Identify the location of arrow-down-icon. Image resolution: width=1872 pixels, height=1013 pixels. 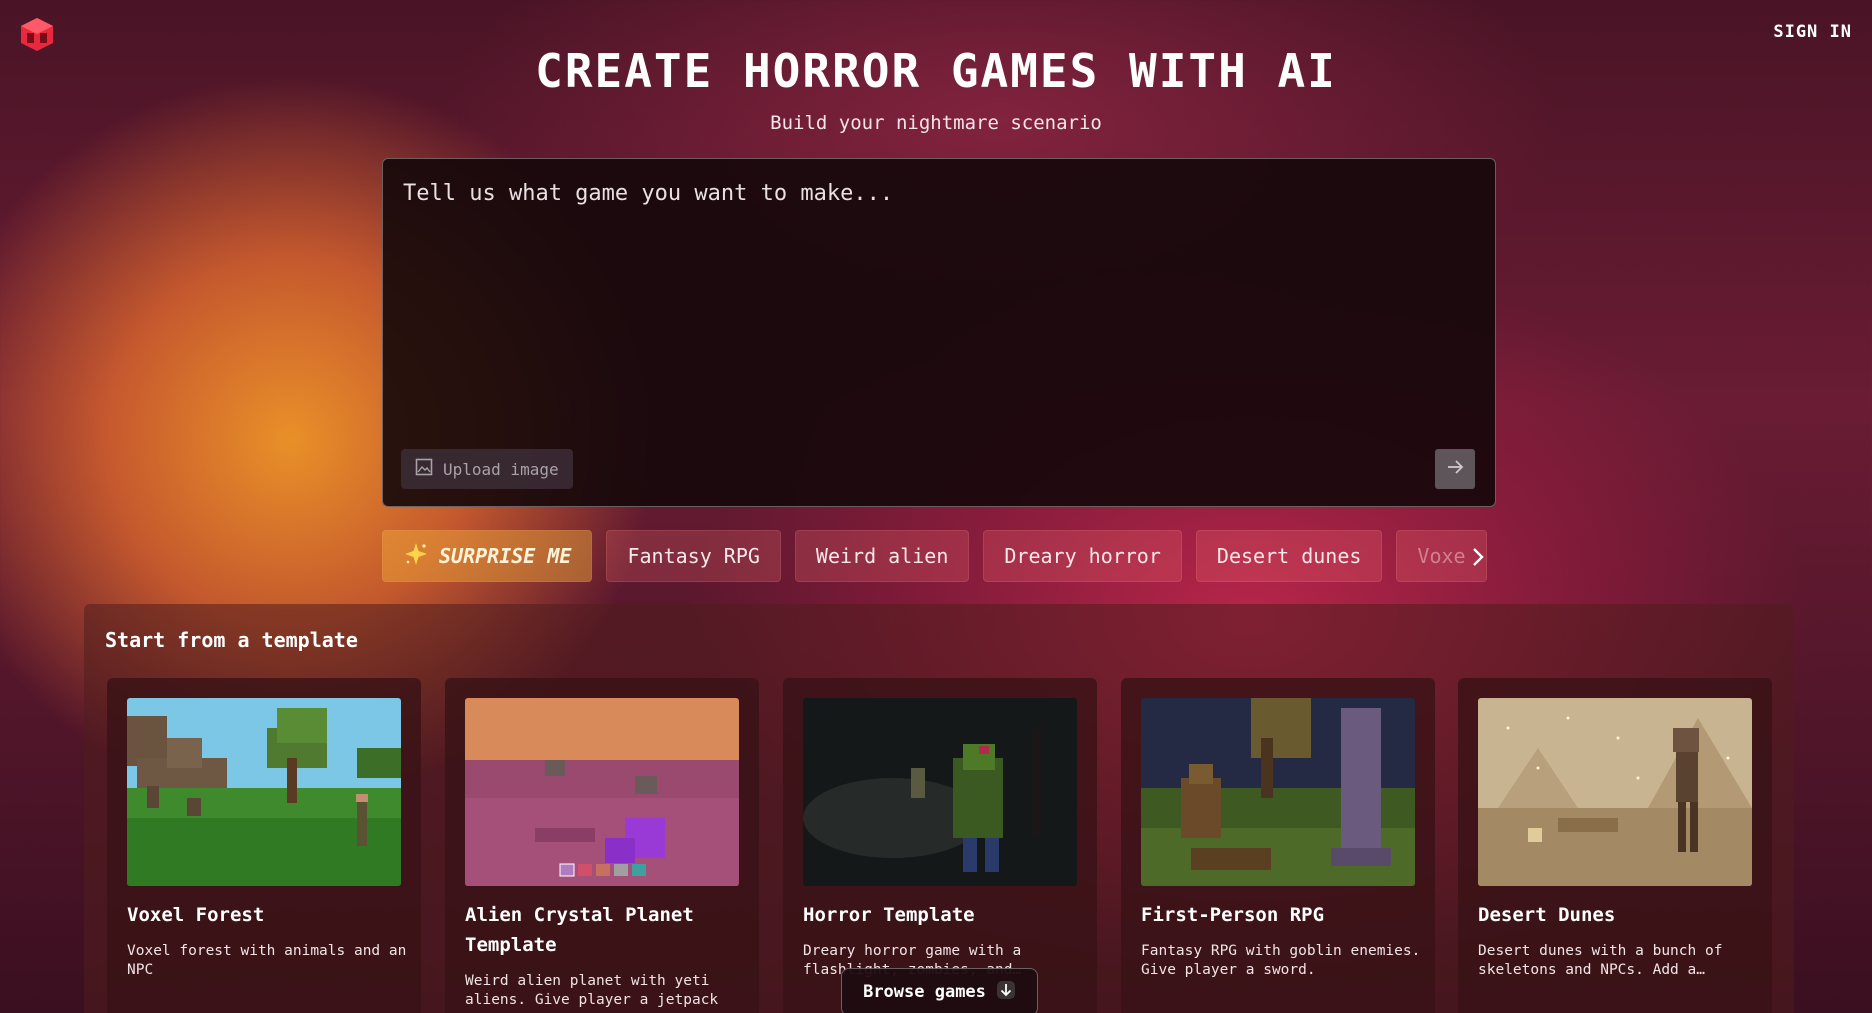
(1006, 992).